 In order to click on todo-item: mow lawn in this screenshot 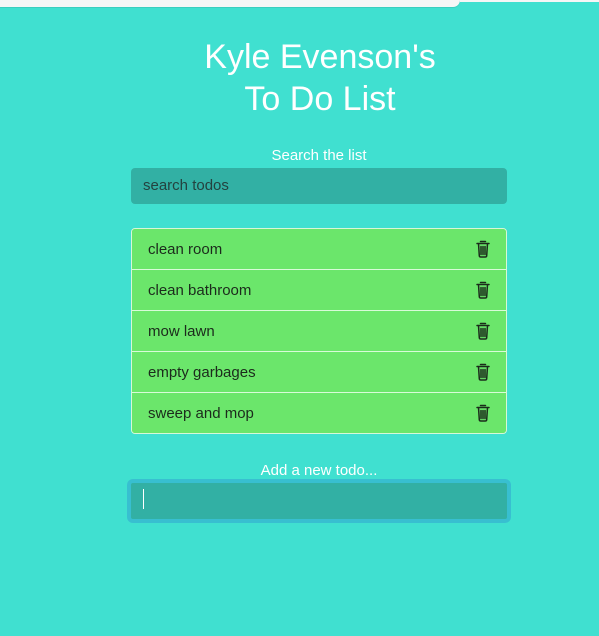, I will do `click(319, 330)`.